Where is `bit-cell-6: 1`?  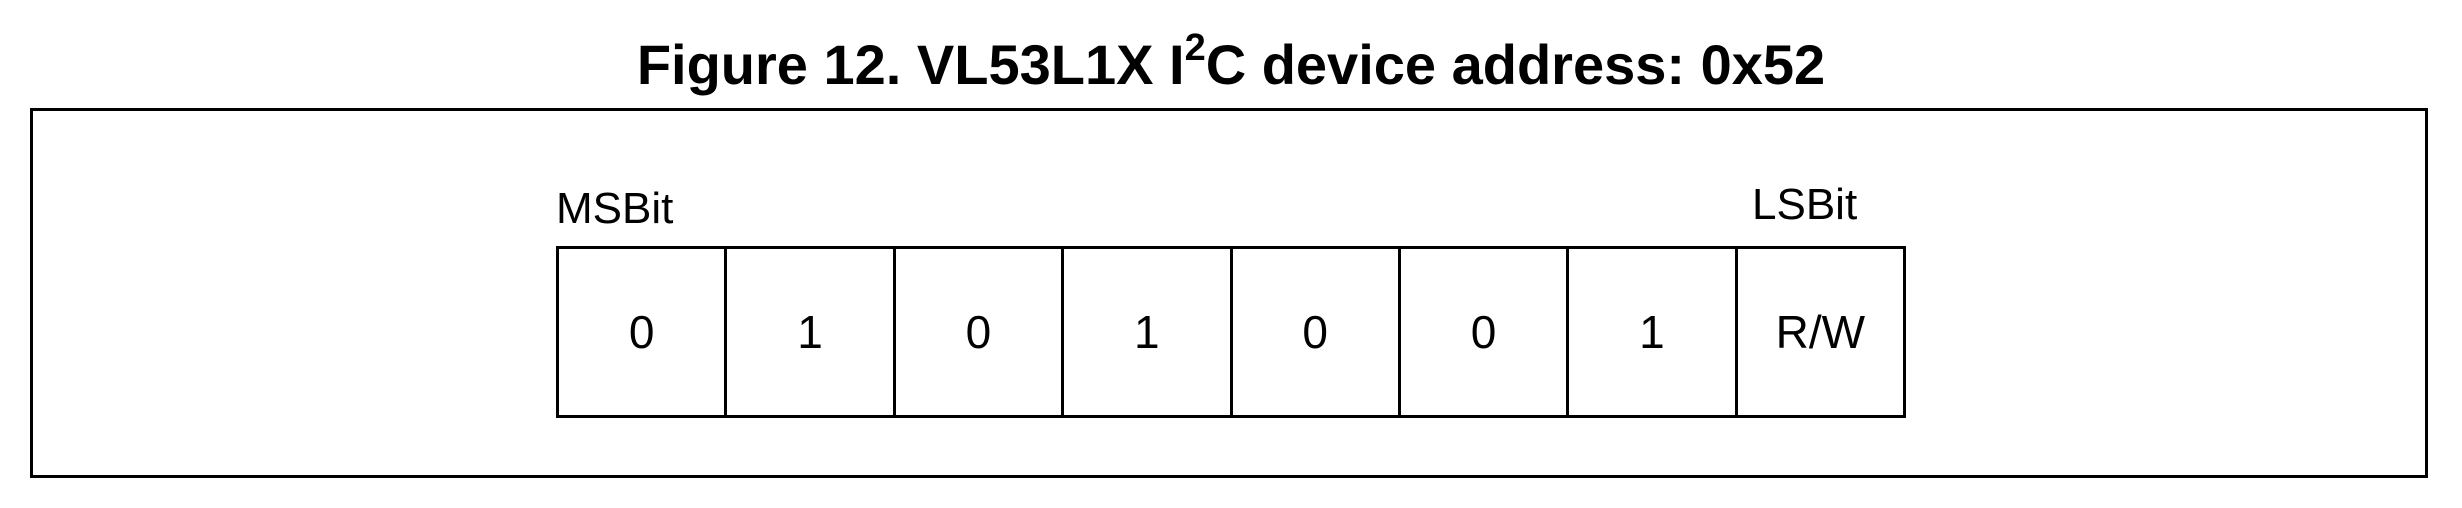 bit-cell-6: 1 is located at coordinates (811, 332).